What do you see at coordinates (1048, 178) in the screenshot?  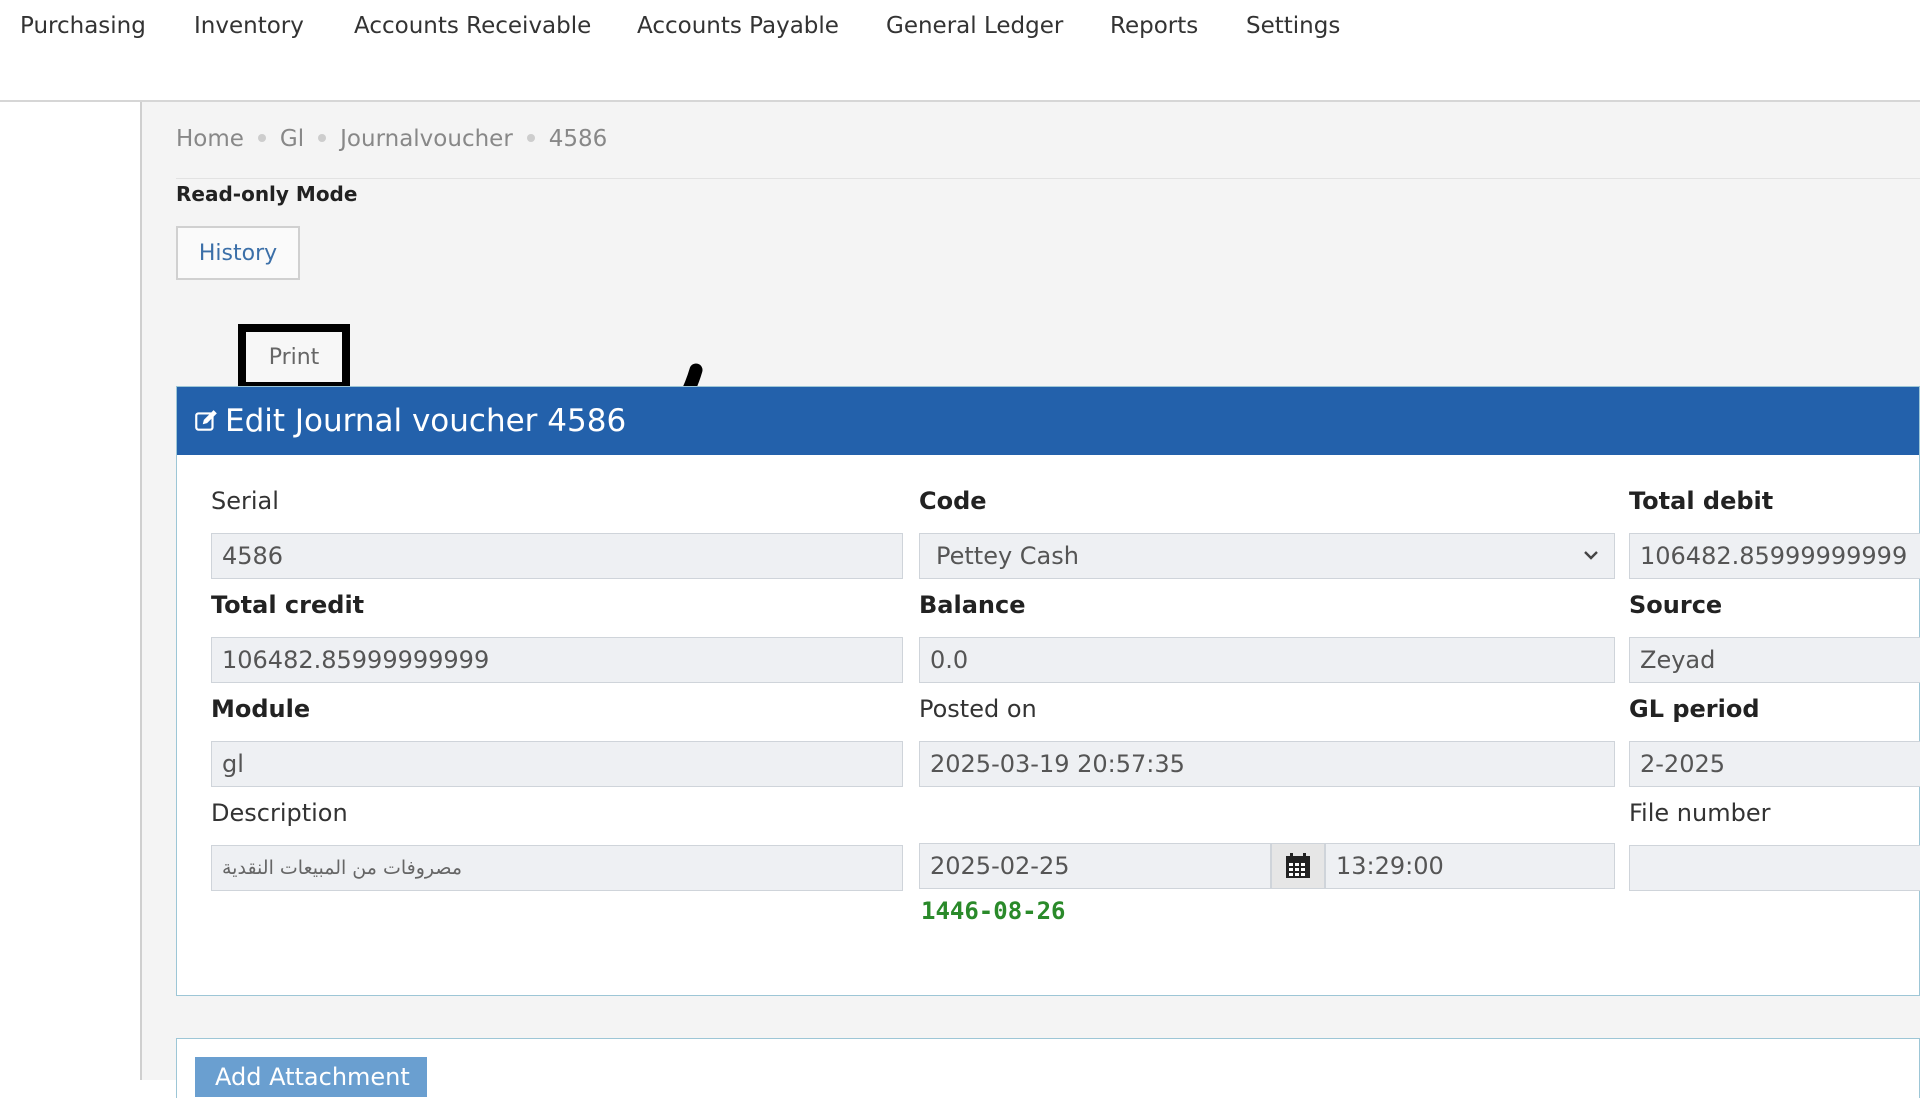 I see `breadcrumb-divider` at bounding box center [1048, 178].